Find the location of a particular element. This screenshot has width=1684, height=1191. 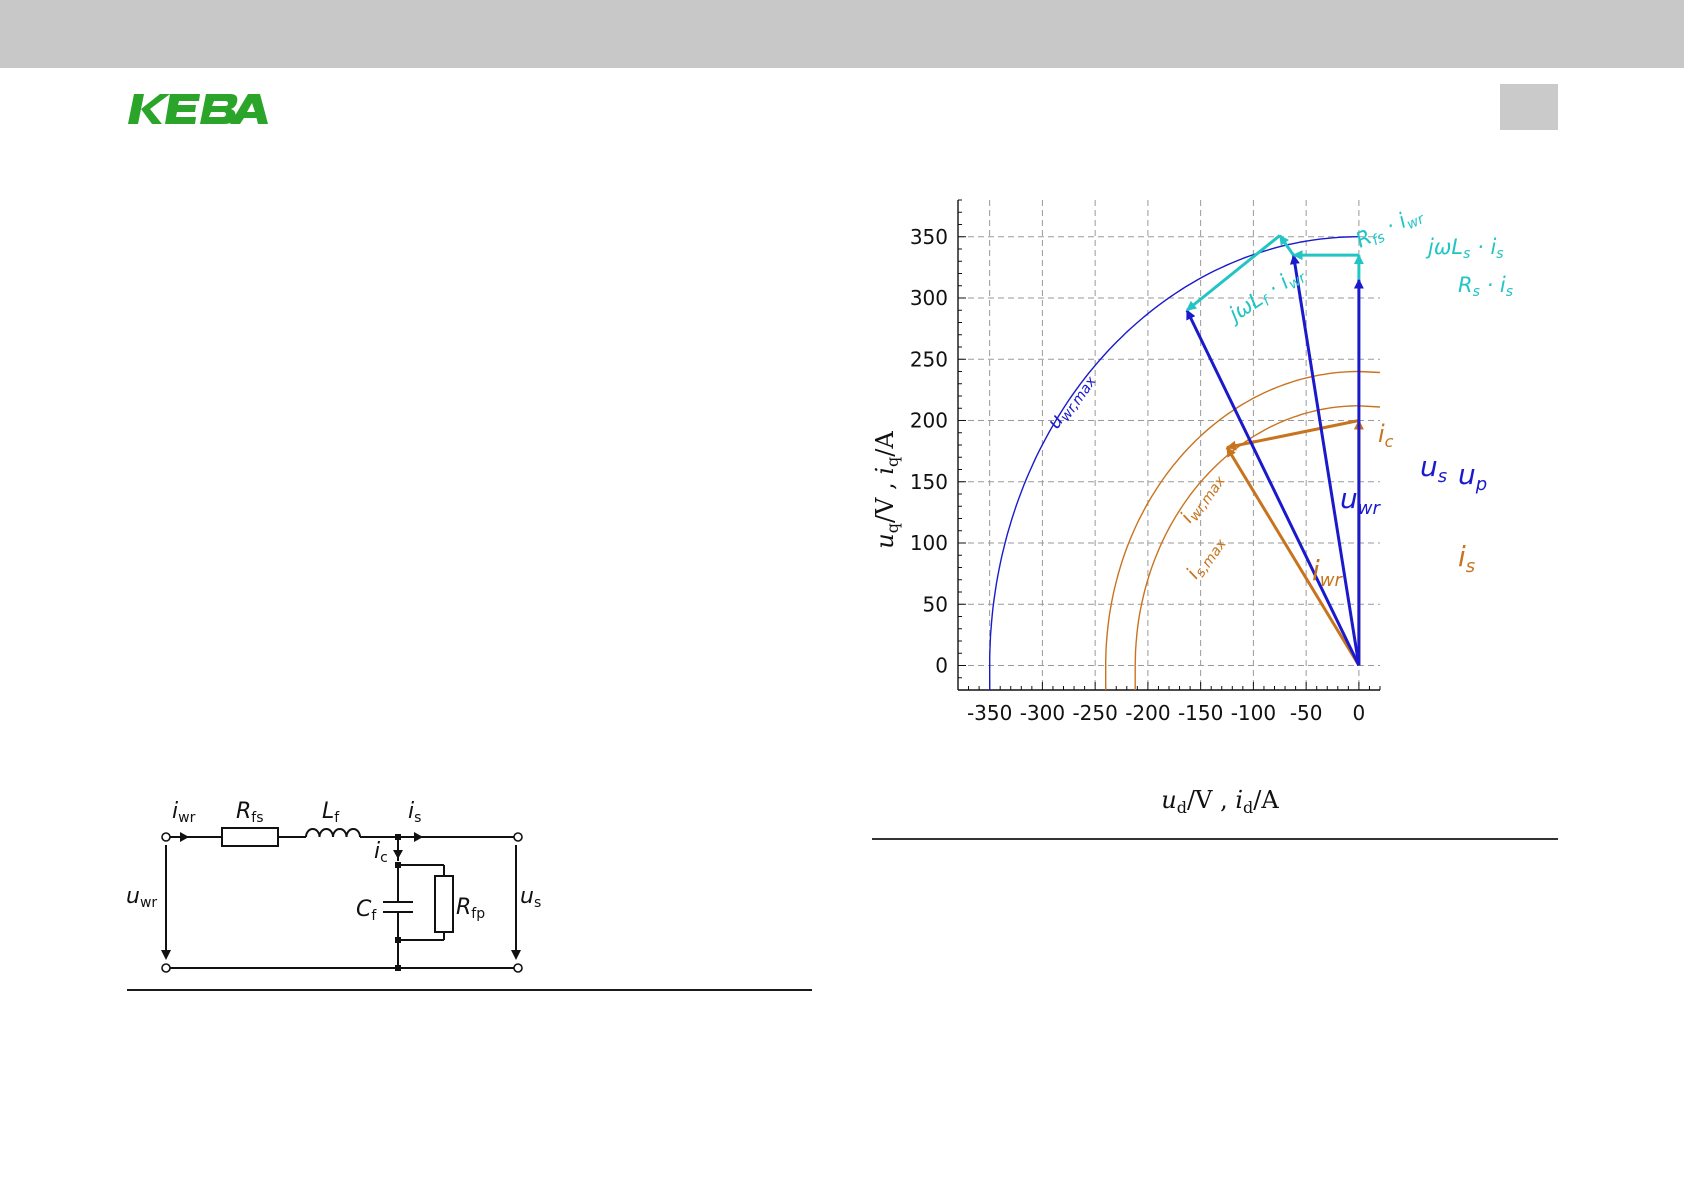

left-section-rule is located at coordinates (469, 990).